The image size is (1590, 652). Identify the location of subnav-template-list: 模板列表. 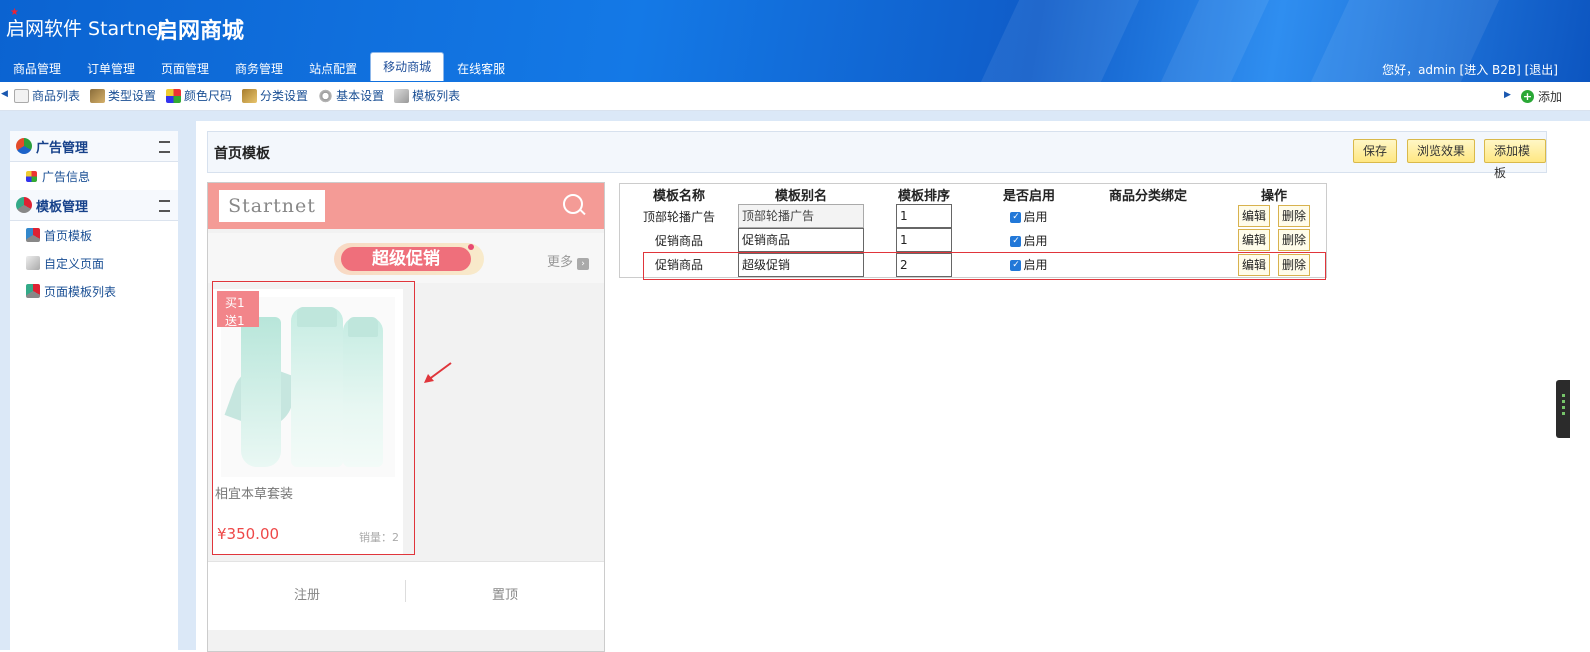
(427, 95).